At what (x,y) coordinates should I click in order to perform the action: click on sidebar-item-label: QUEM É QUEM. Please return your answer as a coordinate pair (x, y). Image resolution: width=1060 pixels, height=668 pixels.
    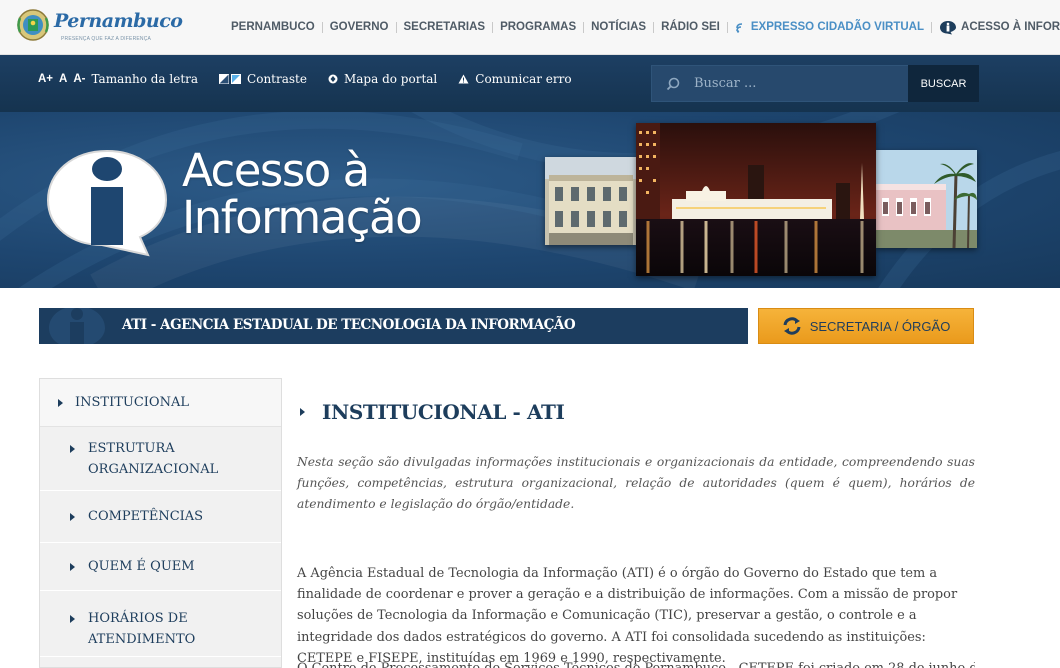
    Looking at the image, I should click on (141, 566).